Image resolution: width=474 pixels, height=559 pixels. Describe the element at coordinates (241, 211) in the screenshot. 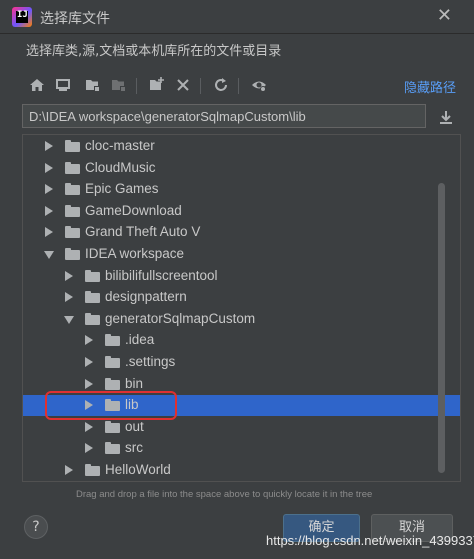

I see `tree-item: GameDownload` at that location.